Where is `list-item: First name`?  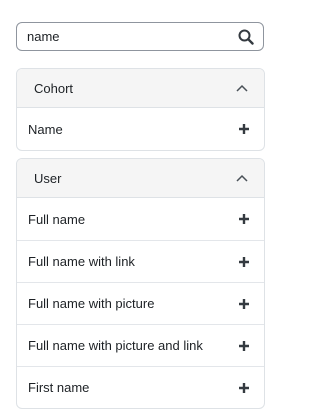 list-item: First name is located at coordinates (140, 387).